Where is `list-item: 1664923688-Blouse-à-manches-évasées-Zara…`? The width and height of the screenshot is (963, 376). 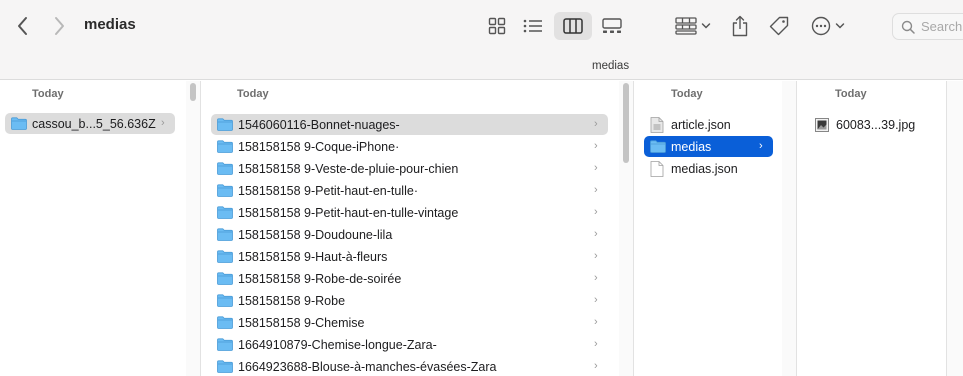 list-item: 1664923688-Blouse-à-manches-évasées-Zara… is located at coordinates (409, 366).